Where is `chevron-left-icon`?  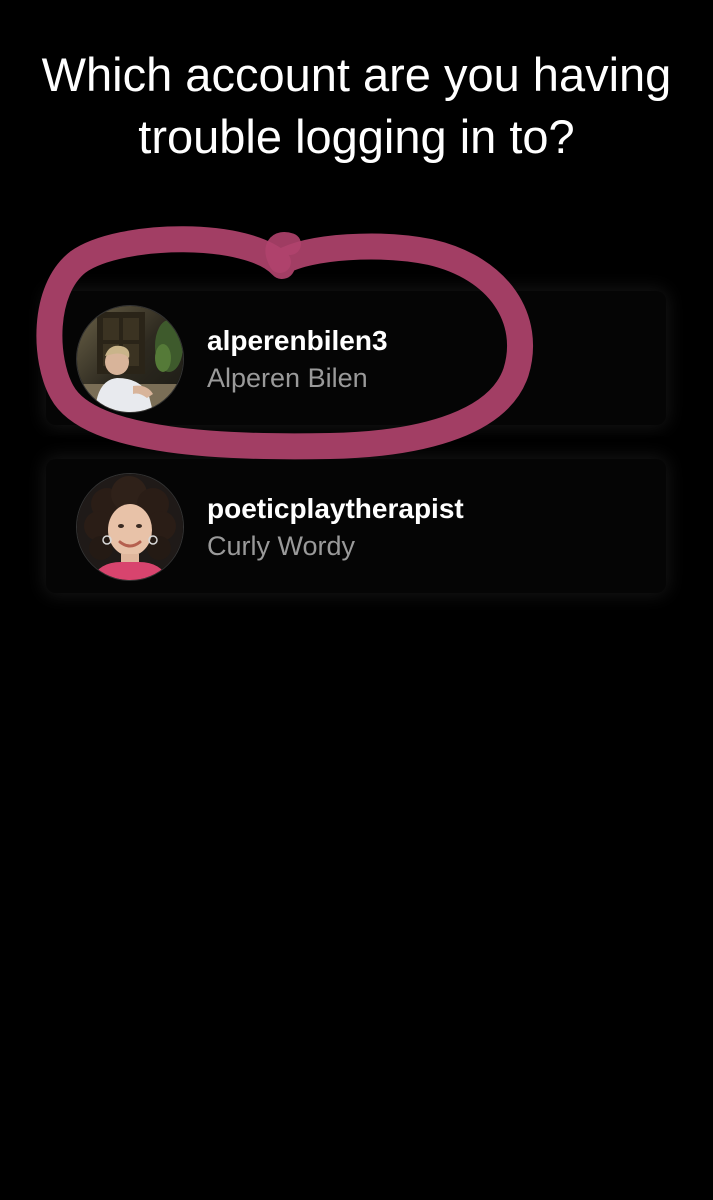
chevron-left-icon is located at coordinates (41, 3).